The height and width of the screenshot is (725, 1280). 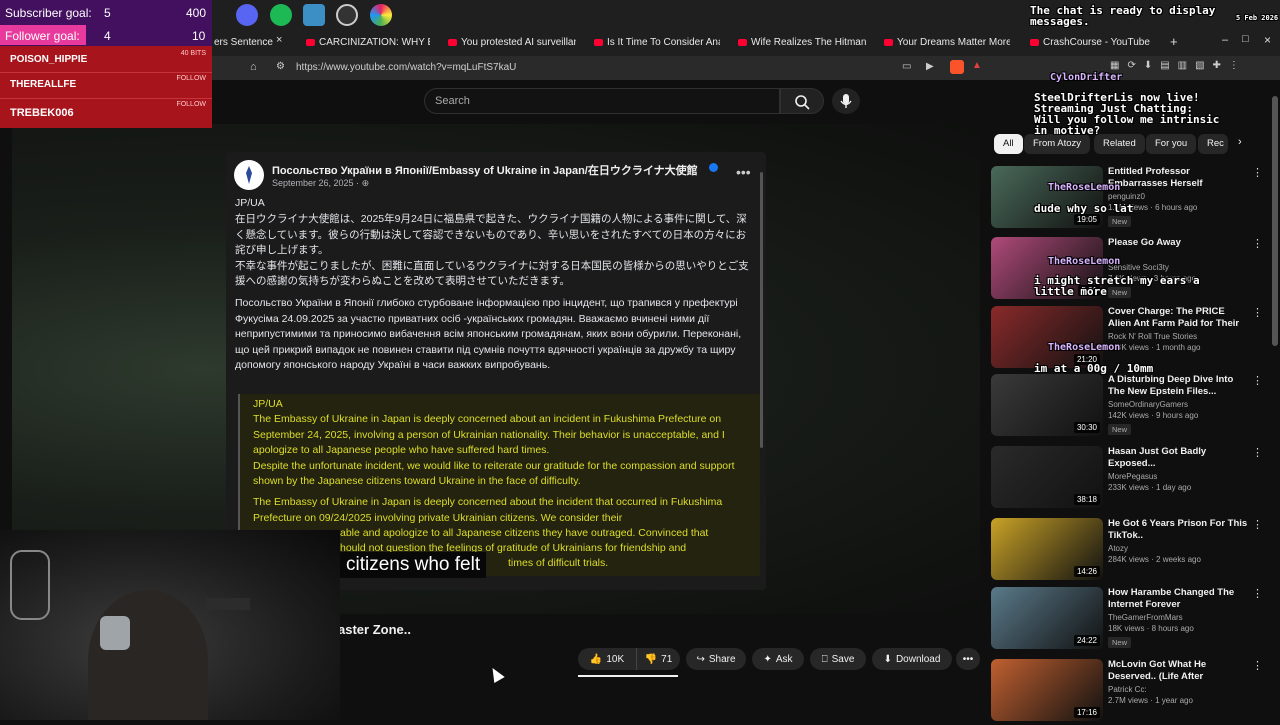 I want to click on tab-4: Wife Realizes The Hitman S, so click(x=802, y=42).